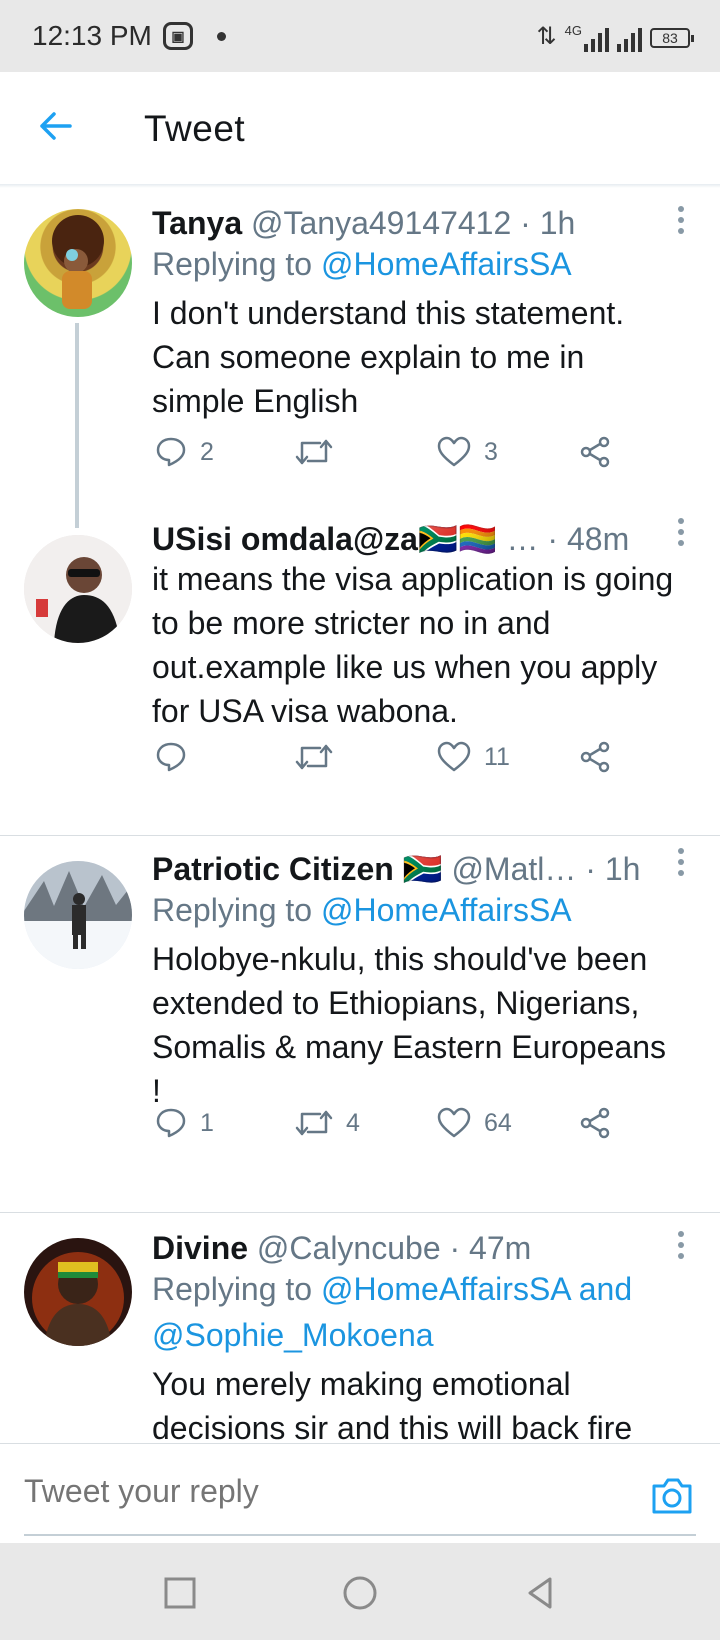 The height and width of the screenshot is (1640, 720). I want to click on reply-underline, so click(360, 1535).